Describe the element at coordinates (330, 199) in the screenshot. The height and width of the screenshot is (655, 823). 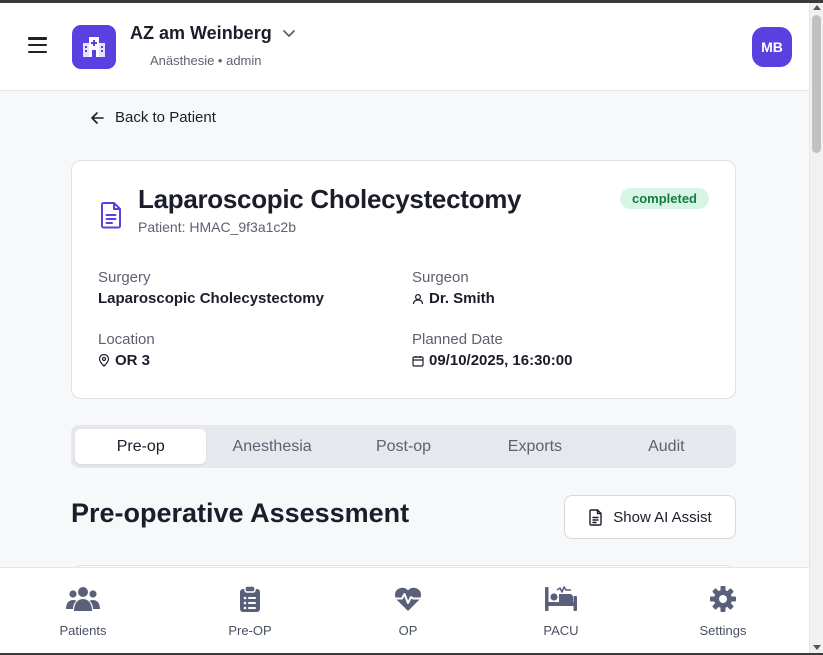
I see `surgery-title: Laparoscopic Cholecystectomy` at that location.